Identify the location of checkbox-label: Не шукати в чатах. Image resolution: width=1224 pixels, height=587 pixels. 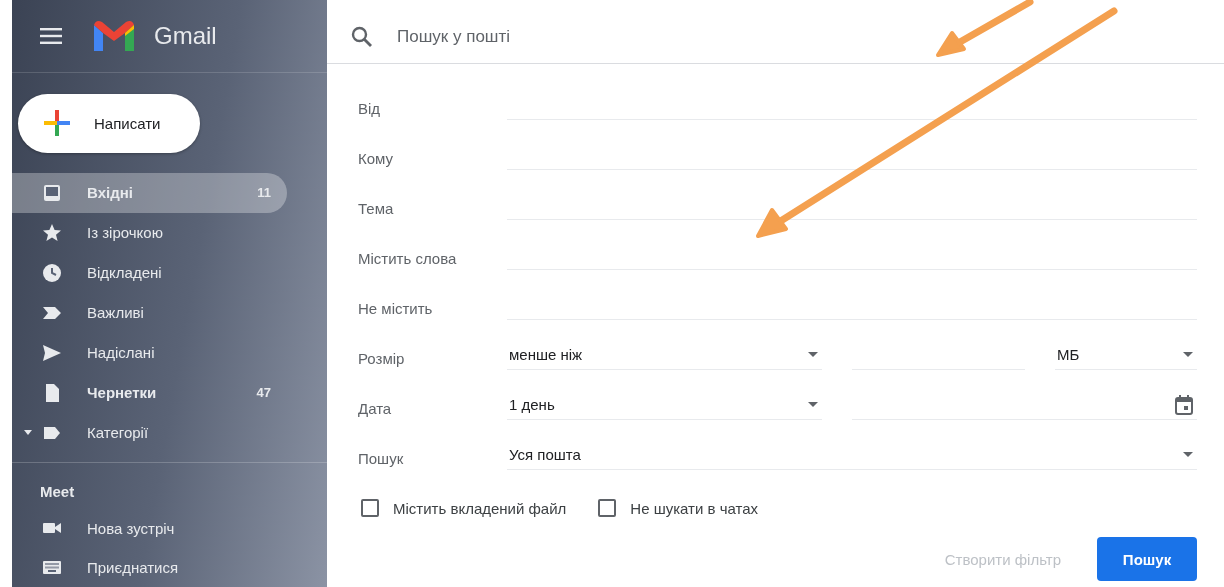
(694, 508).